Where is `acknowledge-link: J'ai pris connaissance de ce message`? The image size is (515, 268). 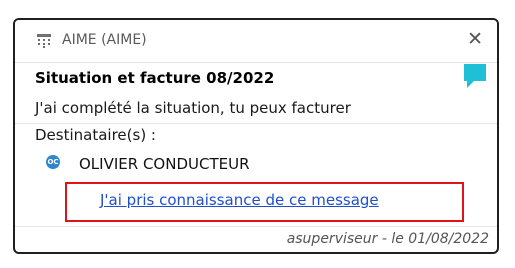 acknowledge-link: J'ai pris connaissance de ce message is located at coordinates (239, 200).